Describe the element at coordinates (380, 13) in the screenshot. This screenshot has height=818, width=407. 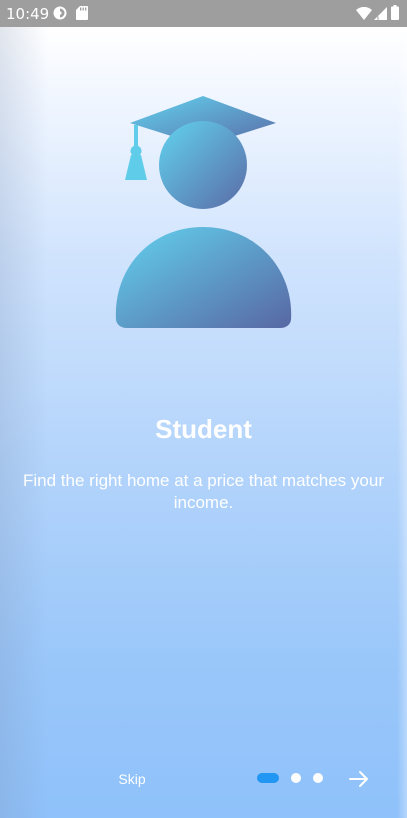
I see `cell-signal-icon` at that location.